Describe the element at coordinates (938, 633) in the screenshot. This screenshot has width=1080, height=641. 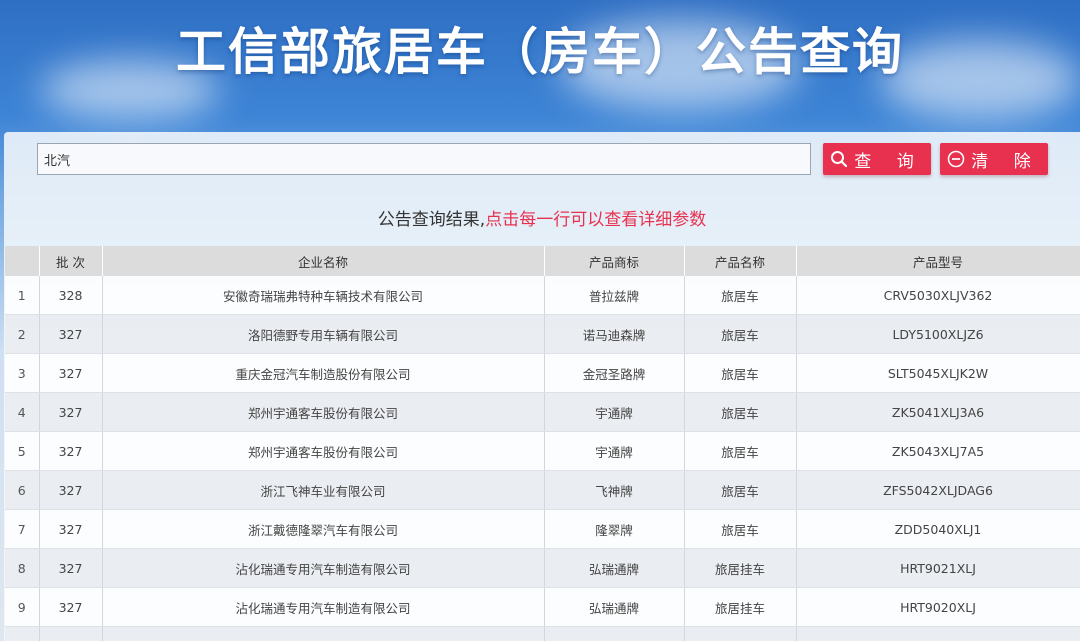
I see `row-model: XML5060XLJ16` at that location.